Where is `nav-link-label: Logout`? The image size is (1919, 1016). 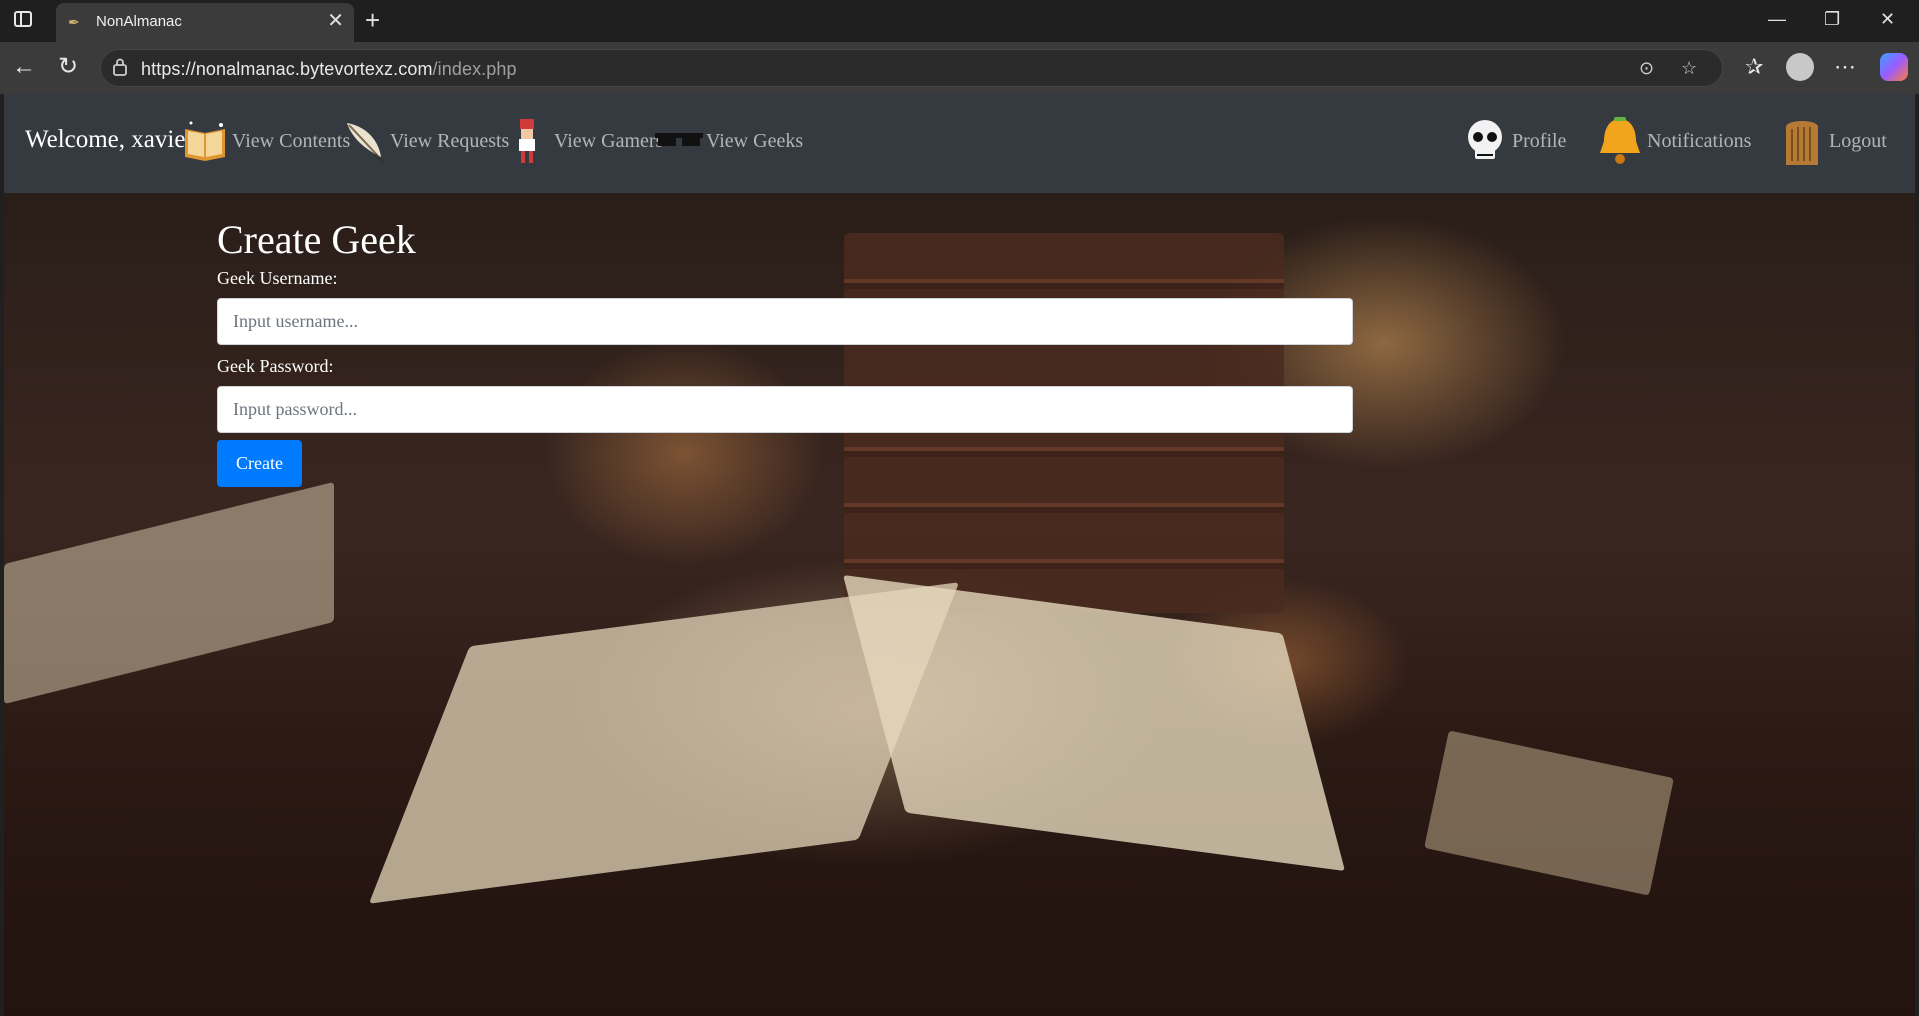
nav-link-label: Logout is located at coordinates (1858, 140).